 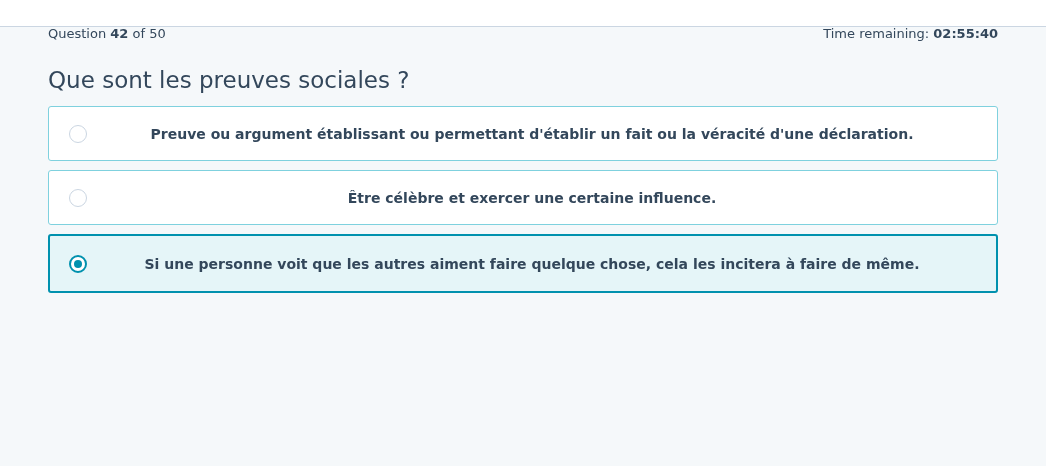 I want to click on question-title: Que sont les preuves sociales ?, so click(x=229, y=80).